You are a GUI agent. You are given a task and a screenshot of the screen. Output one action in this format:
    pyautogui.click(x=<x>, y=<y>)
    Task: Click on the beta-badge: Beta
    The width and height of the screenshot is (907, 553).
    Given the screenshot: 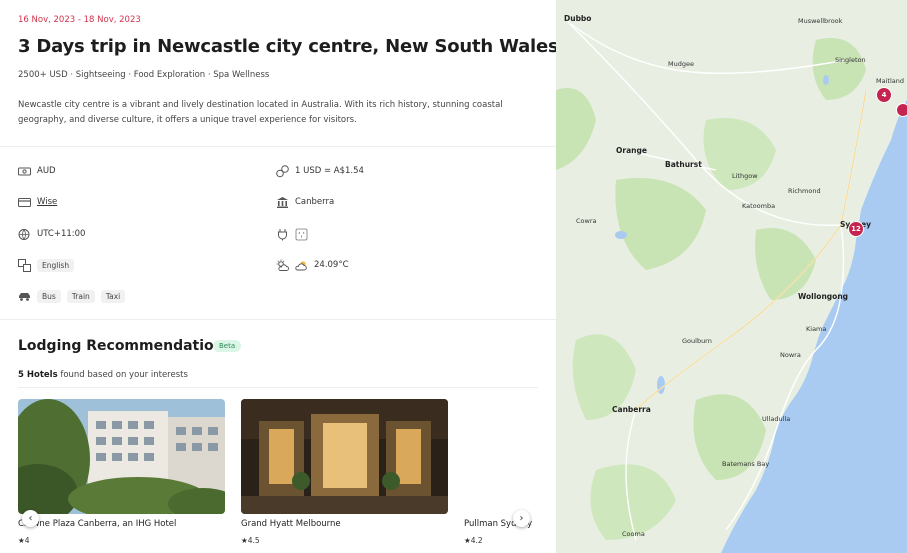 What is the action you would take?
    pyautogui.click(x=227, y=346)
    